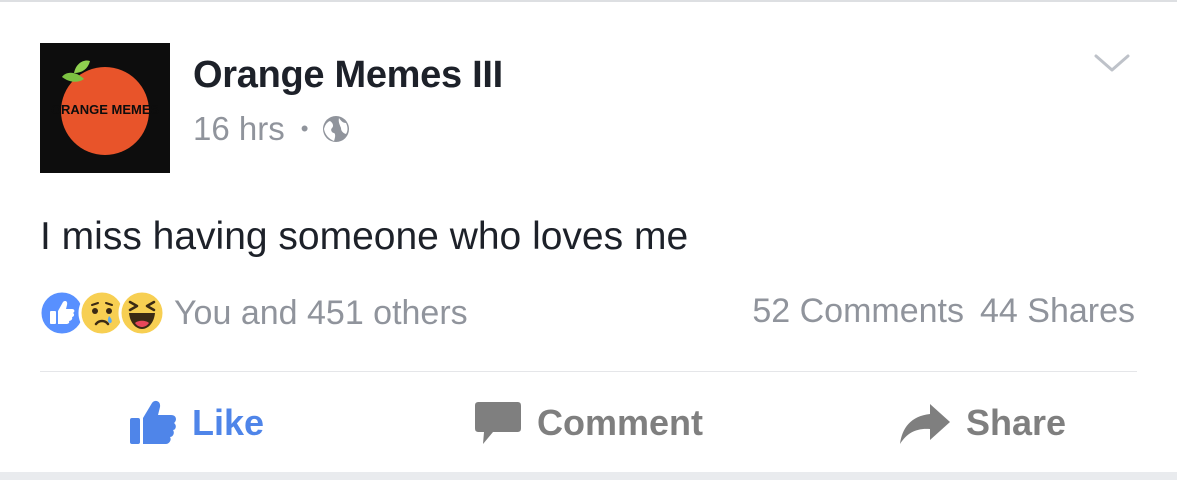 Image resolution: width=1177 pixels, height=480 pixels. What do you see at coordinates (925, 424) in the screenshot?
I see `share-arrow-icon` at bounding box center [925, 424].